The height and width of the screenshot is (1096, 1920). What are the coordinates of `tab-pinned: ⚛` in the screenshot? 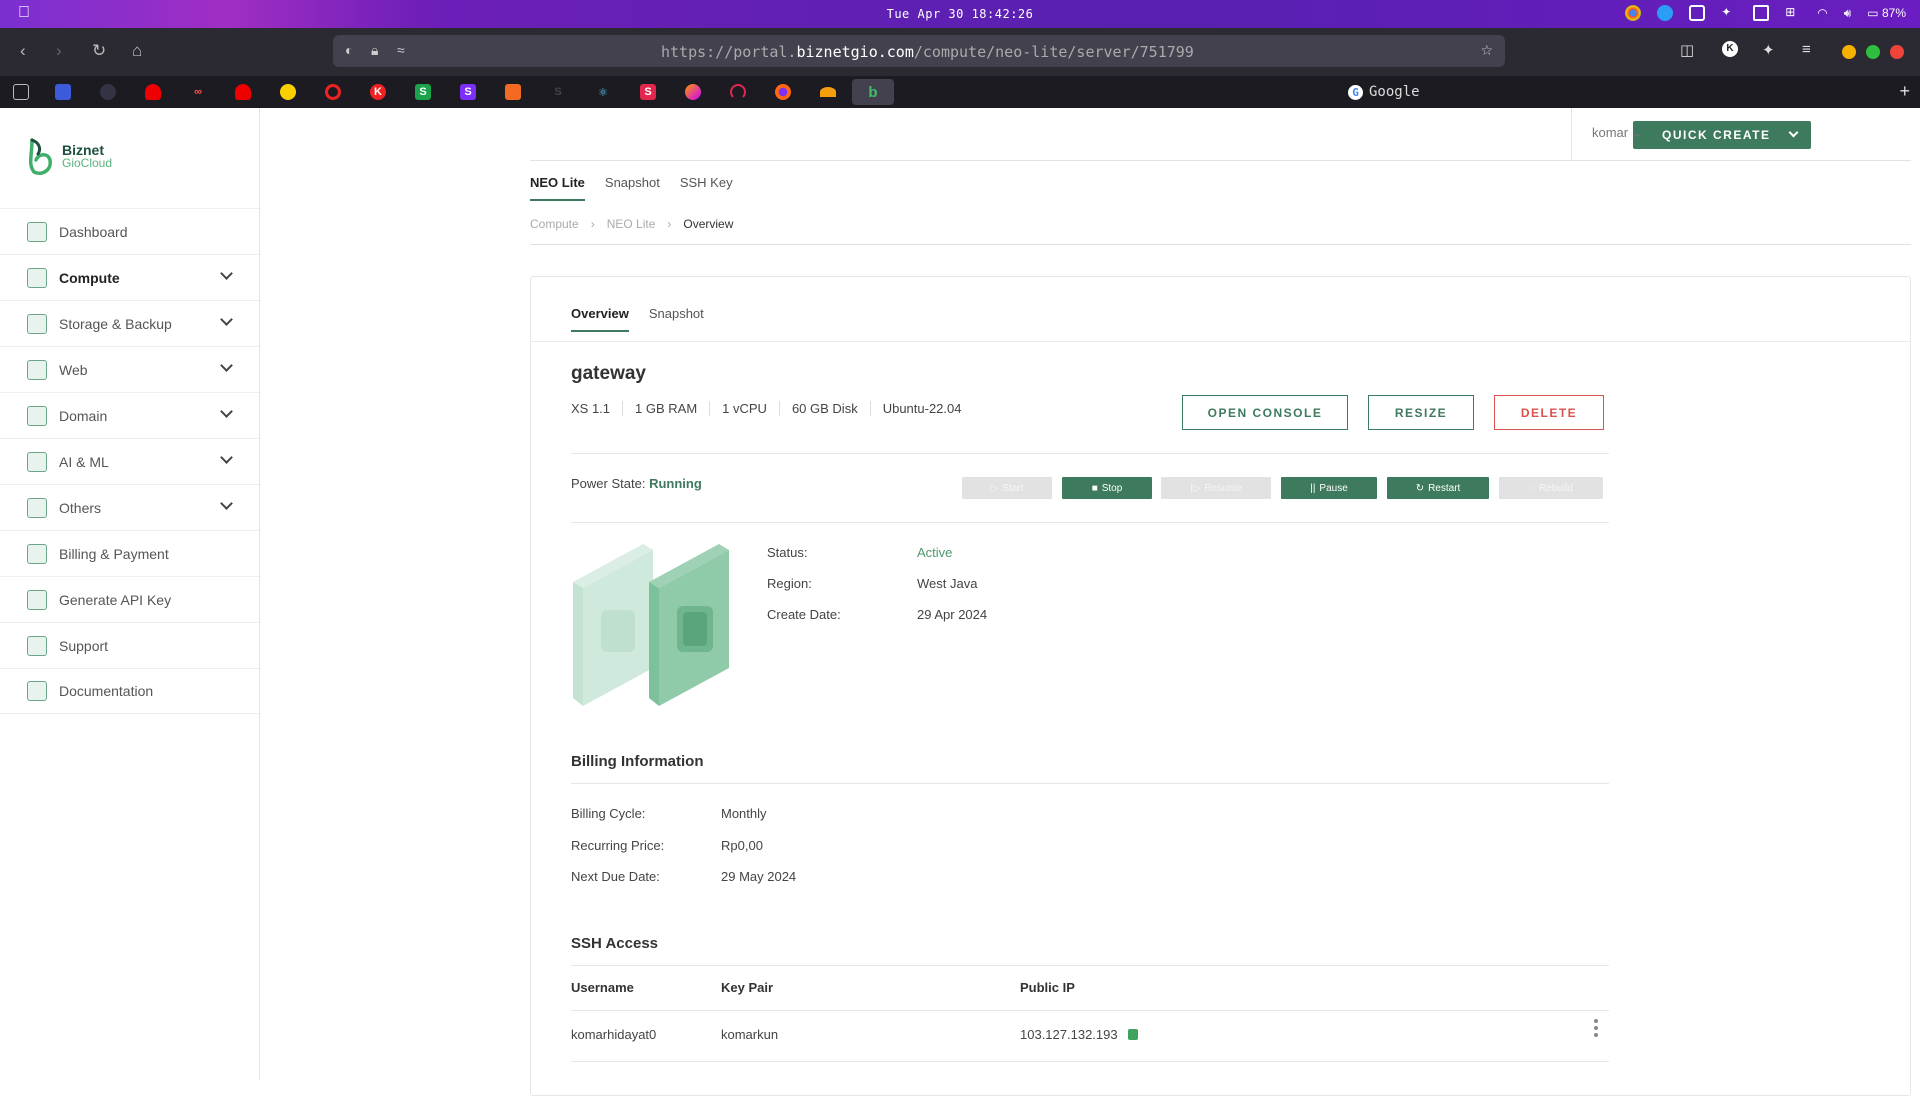 It's located at (603, 92).